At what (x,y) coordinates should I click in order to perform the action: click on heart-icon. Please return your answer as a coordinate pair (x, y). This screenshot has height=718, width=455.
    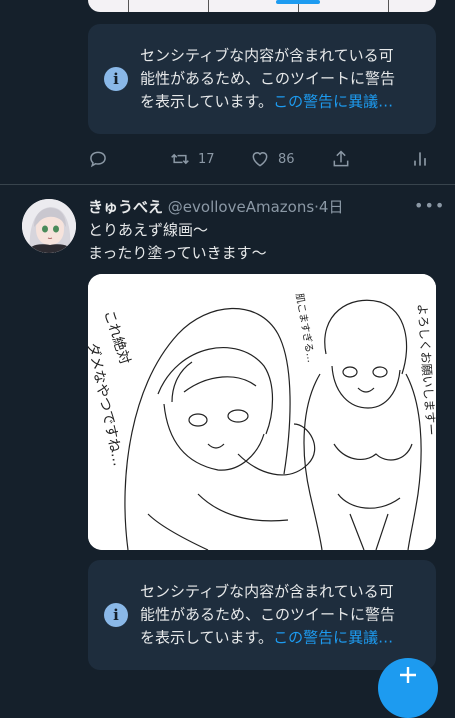
    Looking at the image, I should click on (260, 159).